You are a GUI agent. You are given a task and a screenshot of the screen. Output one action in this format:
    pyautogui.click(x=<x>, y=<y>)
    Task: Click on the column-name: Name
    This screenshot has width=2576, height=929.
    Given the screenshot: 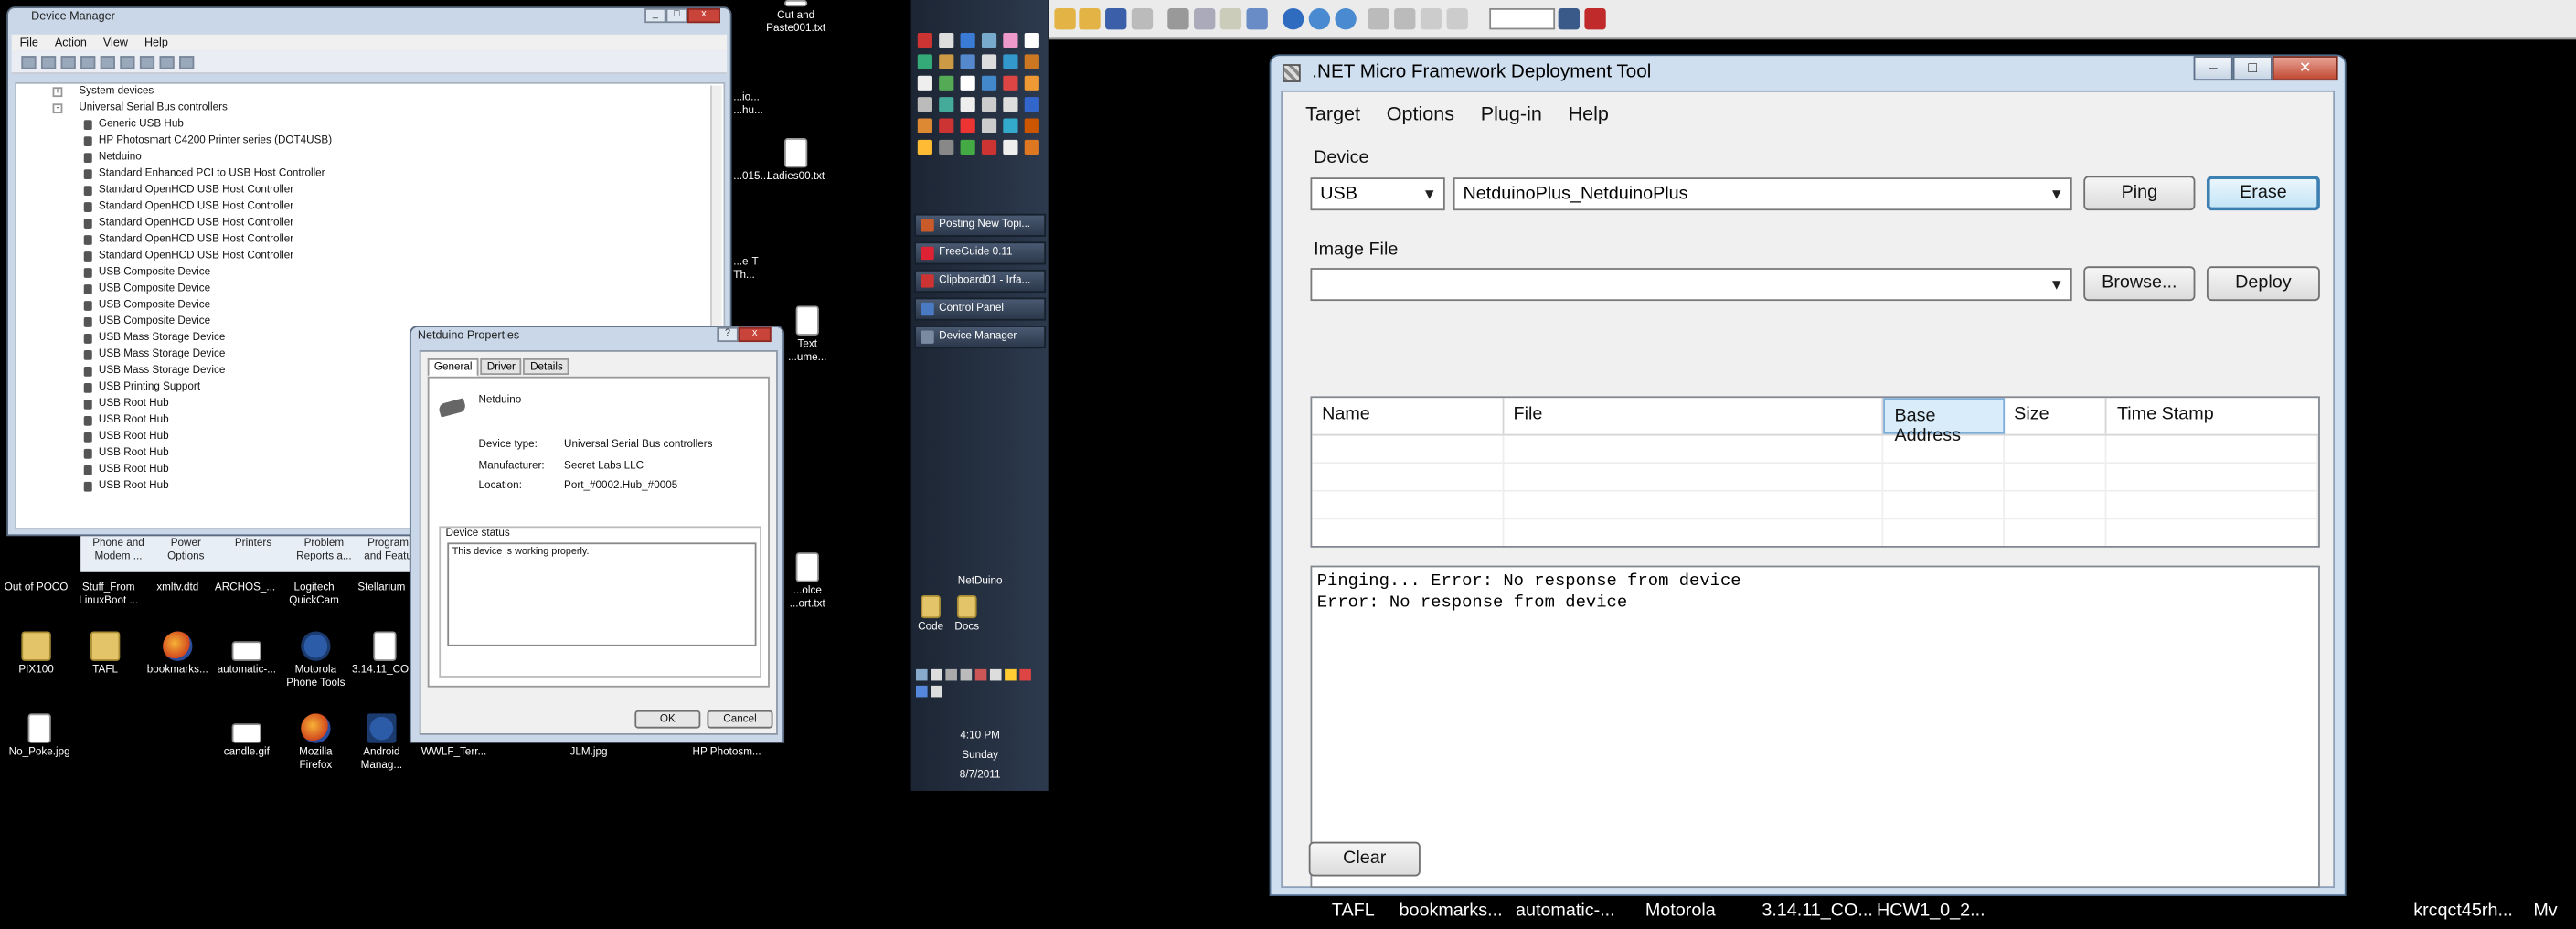 What is the action you would take?
    pyautogui.click(x=1408, y=416)
    